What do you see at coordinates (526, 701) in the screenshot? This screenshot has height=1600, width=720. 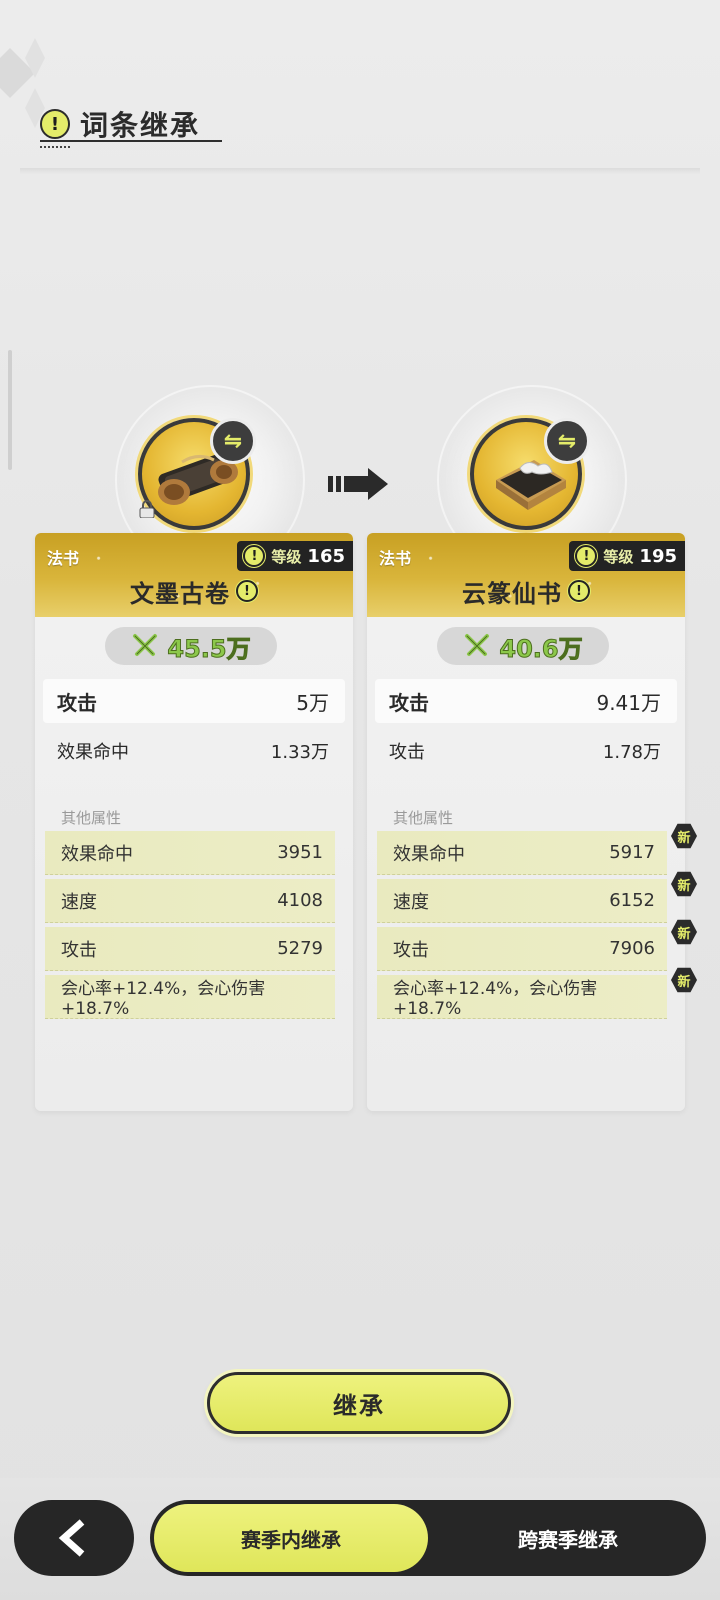 I see `main-stat-row: 攻击 9.41万` at bounding box center [526, 701].